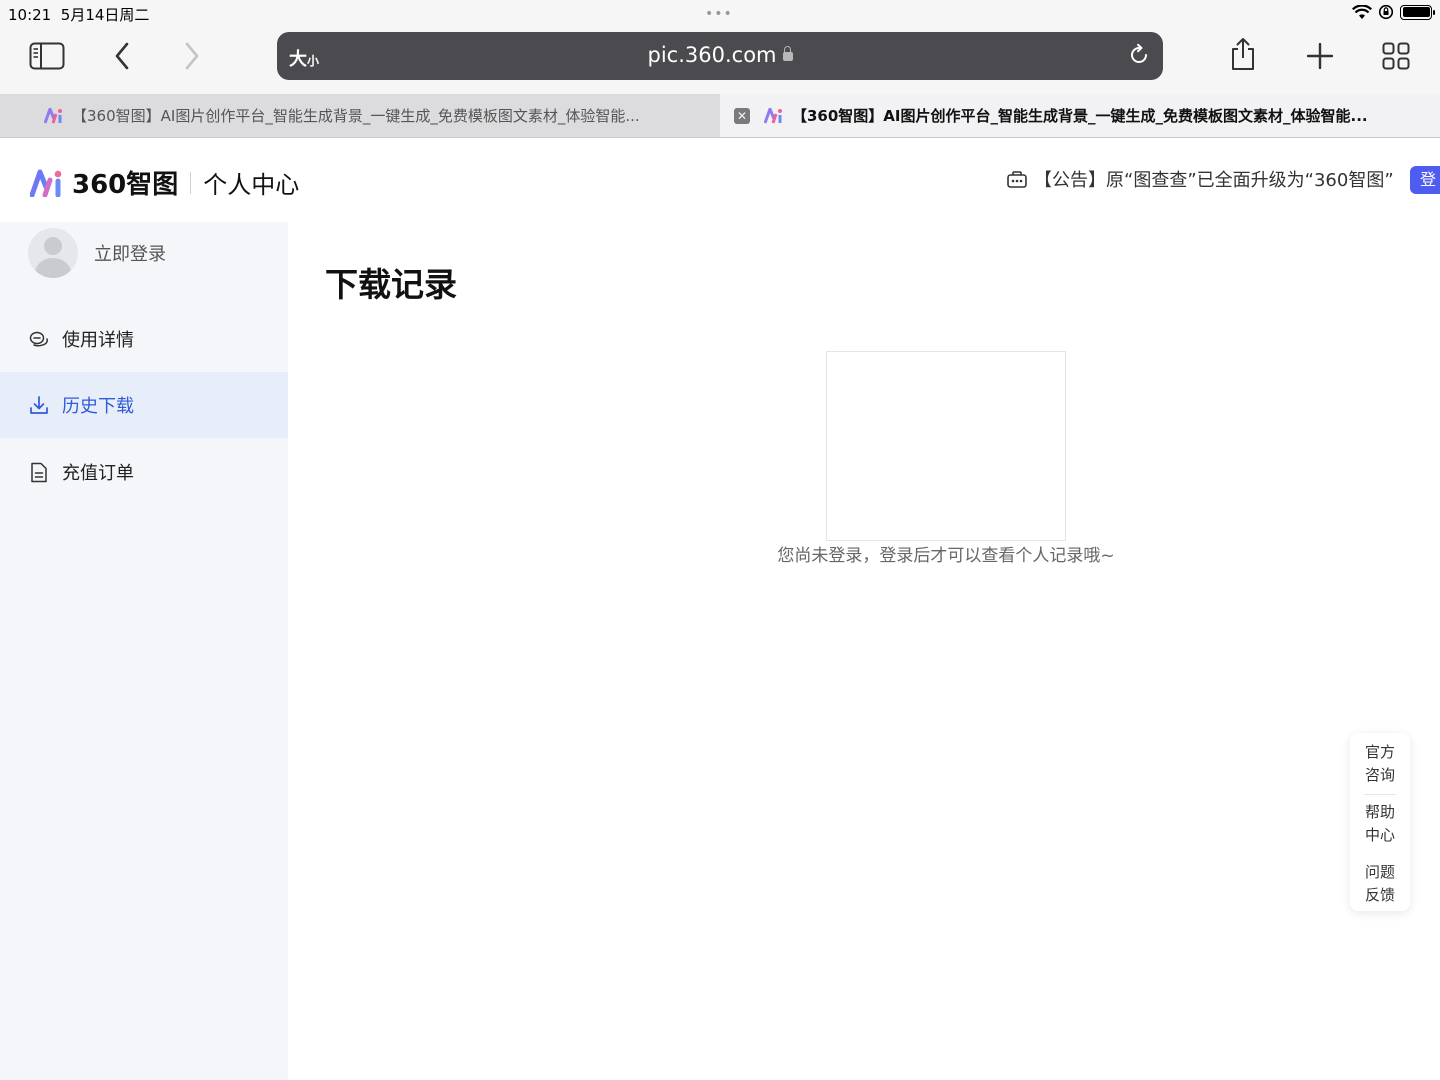 This screenshot has width=1440, height=1080. What do you see at coordinates (1380, 794) in the screenshot?
I see `divider` at bounding box center [1380, 794].